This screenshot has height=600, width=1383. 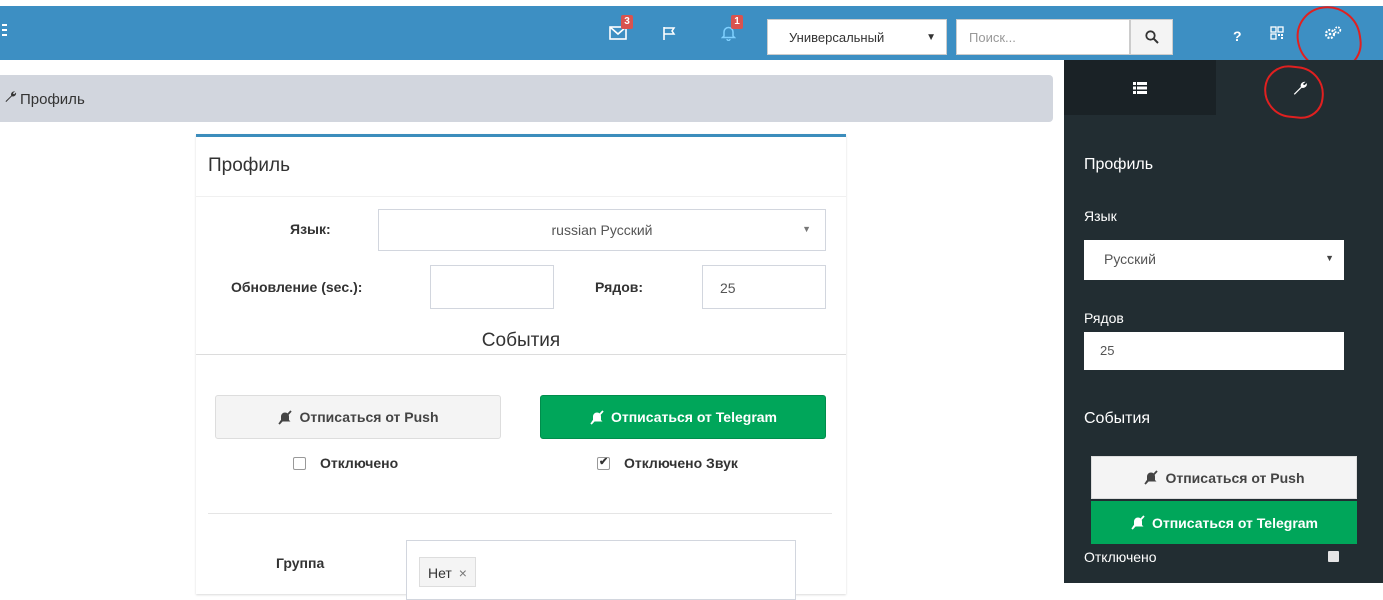 I want to click on language-label: Язык:, so click(x=310, y=229).